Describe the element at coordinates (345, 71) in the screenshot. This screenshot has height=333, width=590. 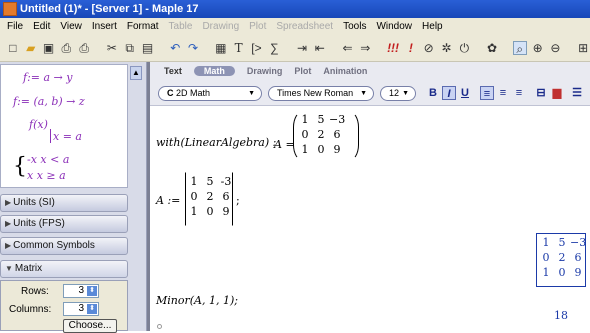
I see `tab-animation: Animation` at that location.